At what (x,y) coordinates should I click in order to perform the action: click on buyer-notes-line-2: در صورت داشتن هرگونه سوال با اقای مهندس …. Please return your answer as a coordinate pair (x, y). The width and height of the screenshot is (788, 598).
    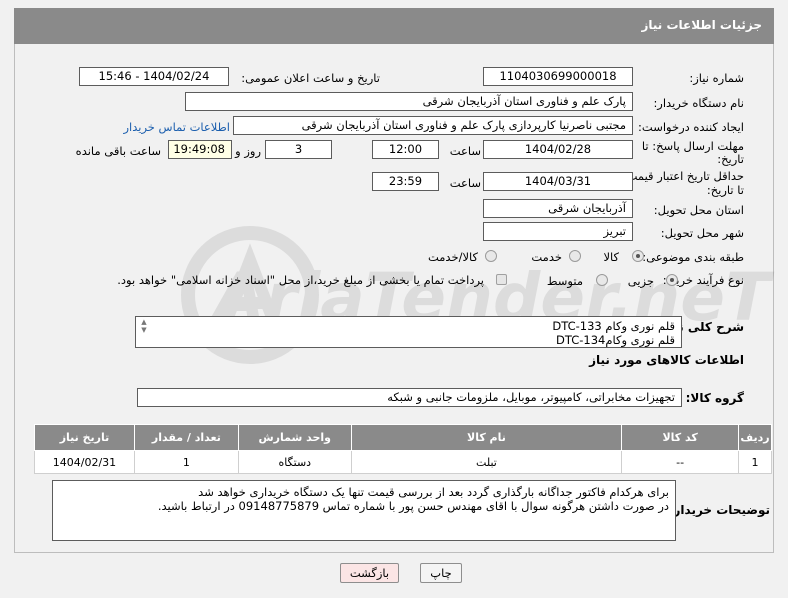
    Looking at the image, I should click on (413, 506).